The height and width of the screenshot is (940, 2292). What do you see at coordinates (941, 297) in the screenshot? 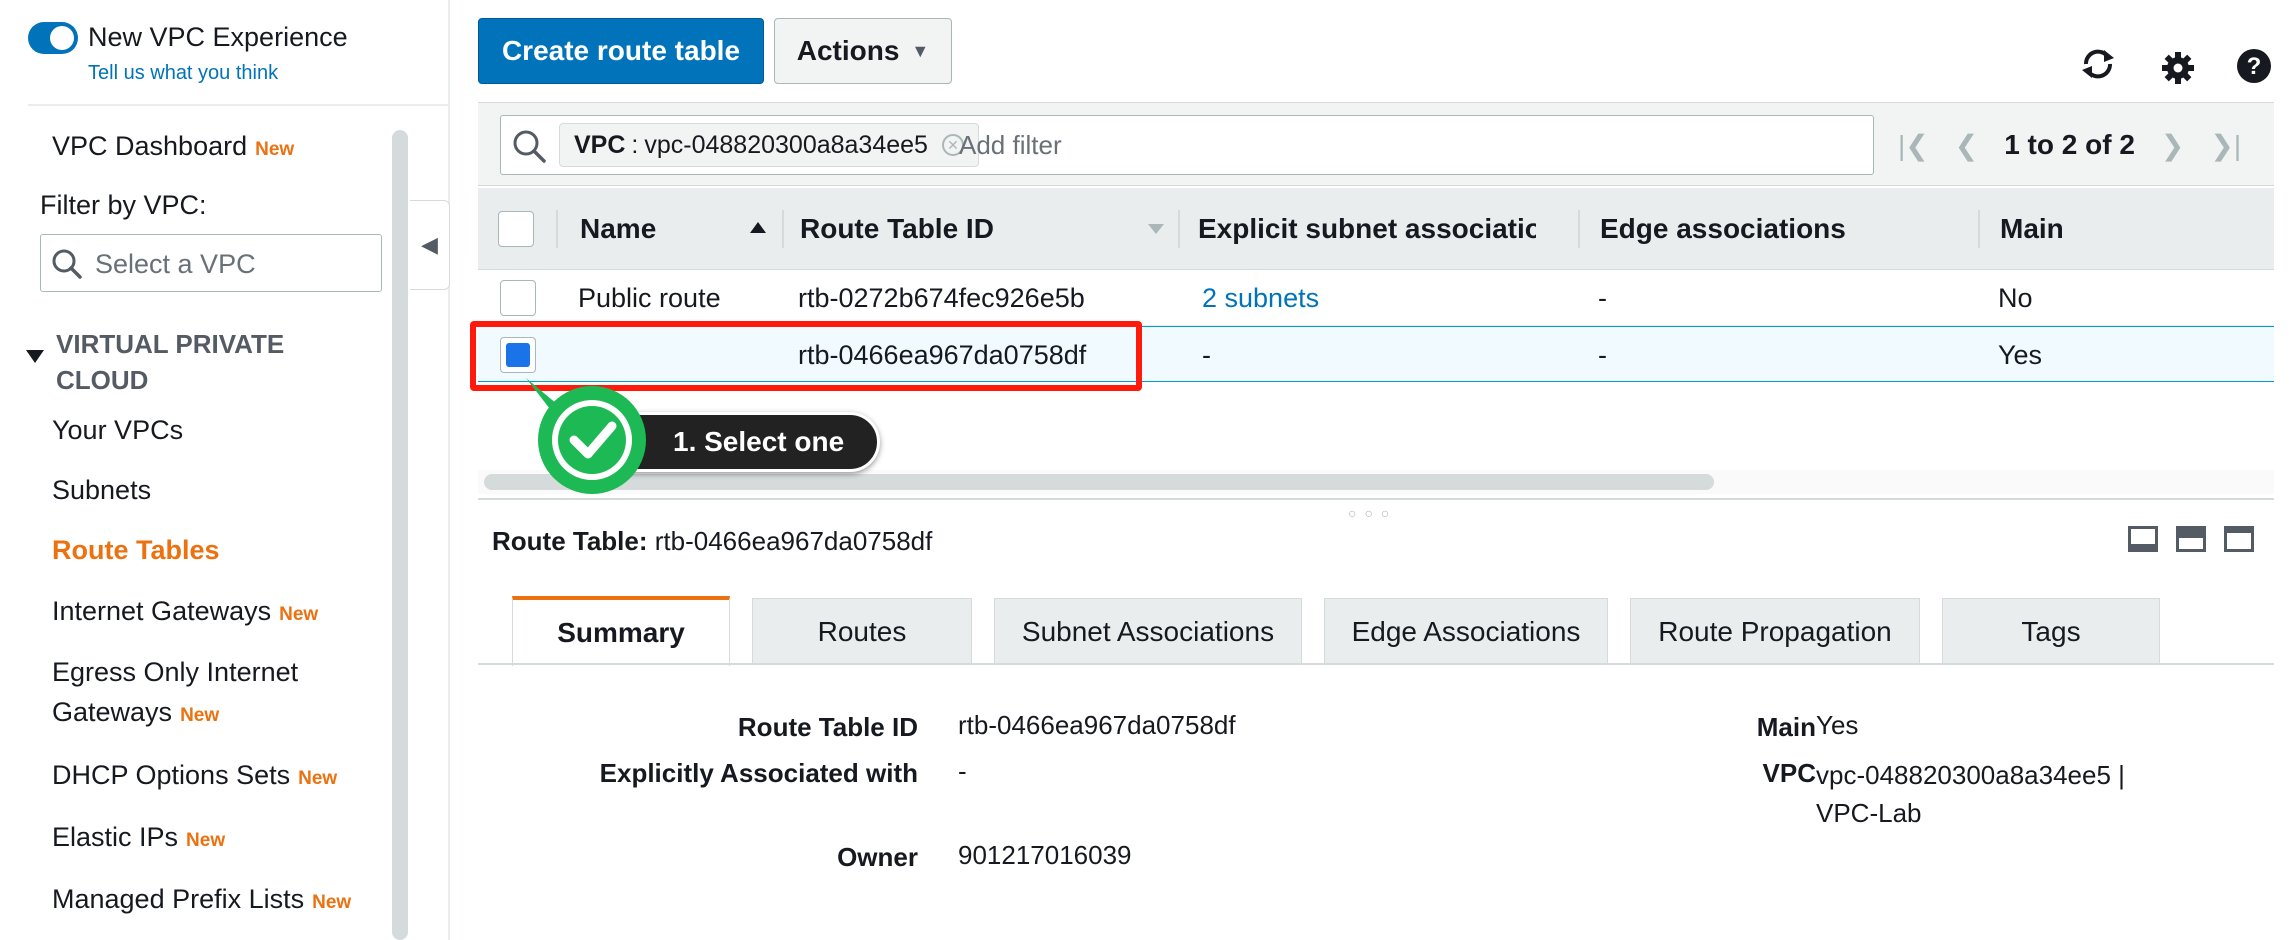
I see `cell-route-table-id: rtb-0272b674fec926e5b` at bounding box center [941, 297].